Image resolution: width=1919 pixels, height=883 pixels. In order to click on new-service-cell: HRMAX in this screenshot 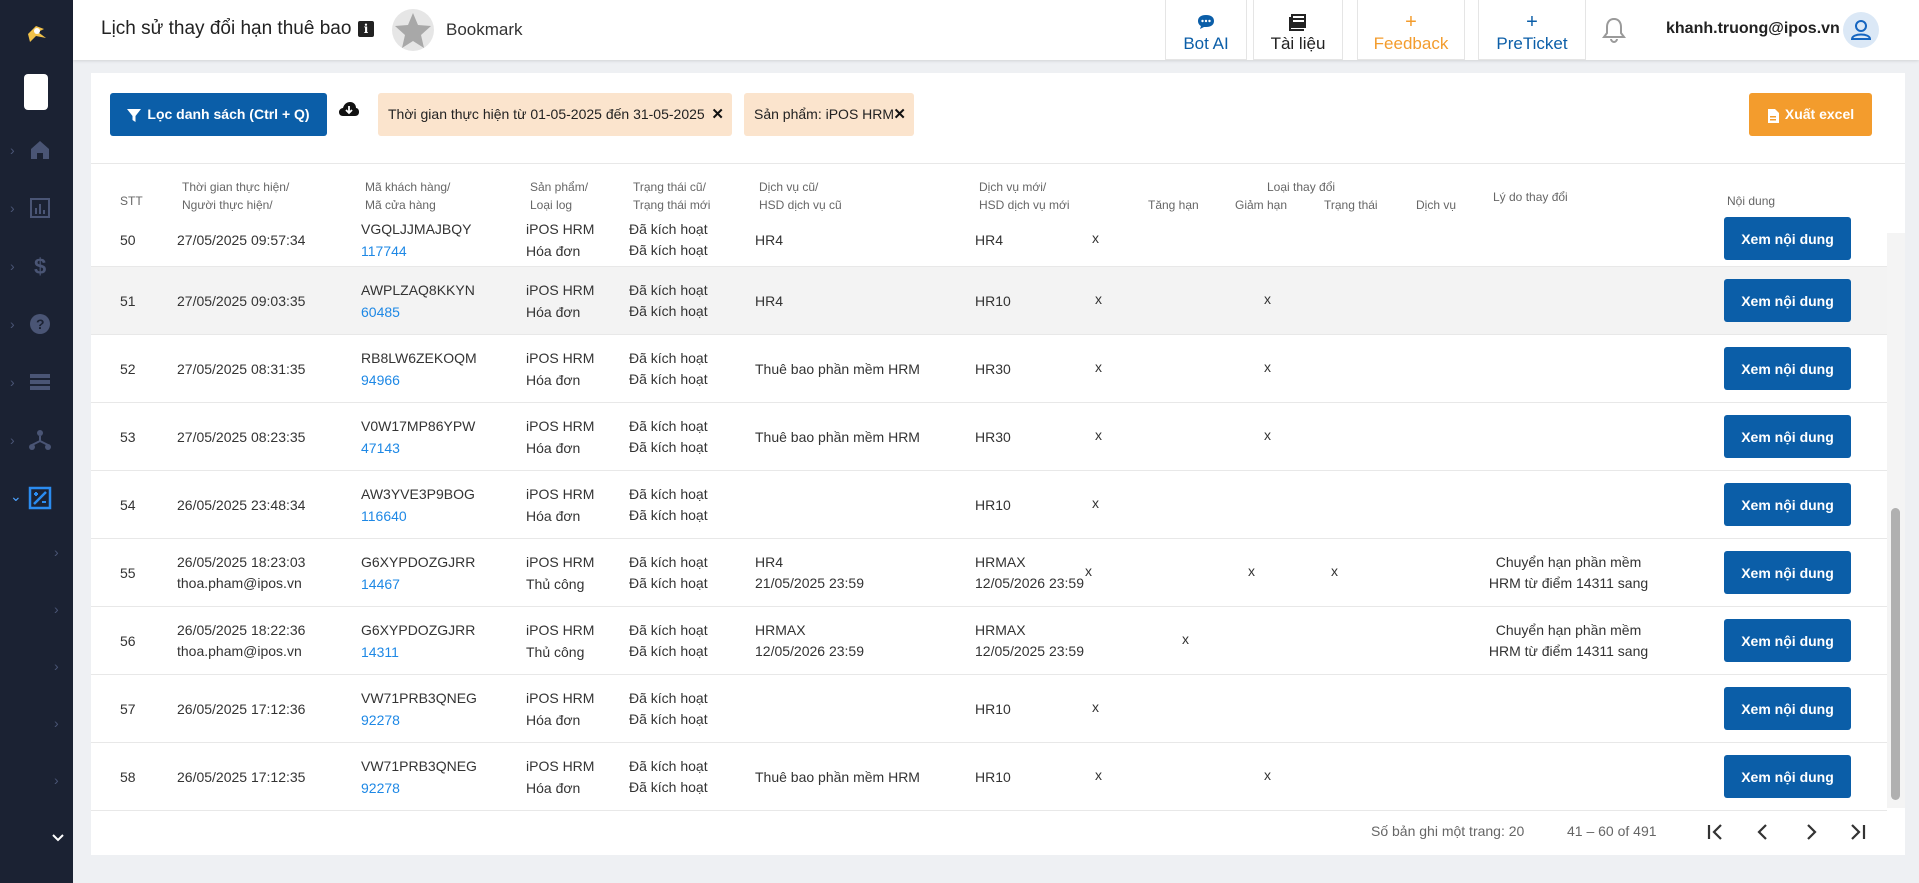, I will do `click(1000, 562)`.